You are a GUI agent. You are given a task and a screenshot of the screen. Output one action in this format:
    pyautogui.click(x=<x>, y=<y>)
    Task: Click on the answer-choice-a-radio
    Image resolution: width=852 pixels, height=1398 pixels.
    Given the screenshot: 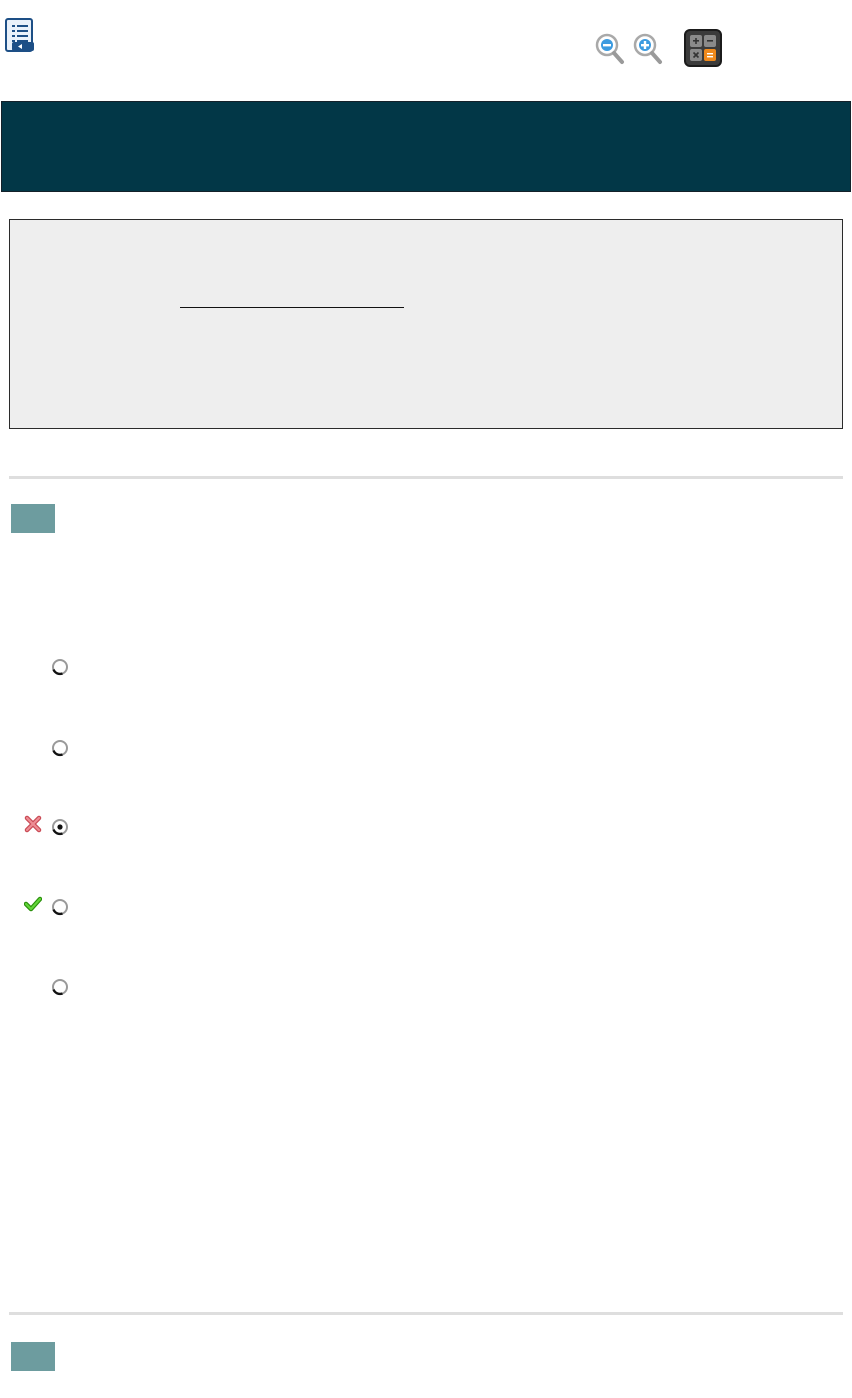 What is the action you would take?
    pyautogui.click(x=60, y=667)
    